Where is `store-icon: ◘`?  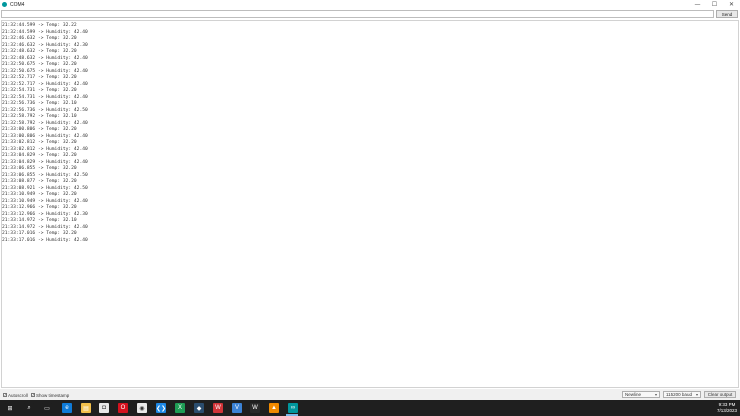 store-icon: ◘ is located at coordinates (104, 408).